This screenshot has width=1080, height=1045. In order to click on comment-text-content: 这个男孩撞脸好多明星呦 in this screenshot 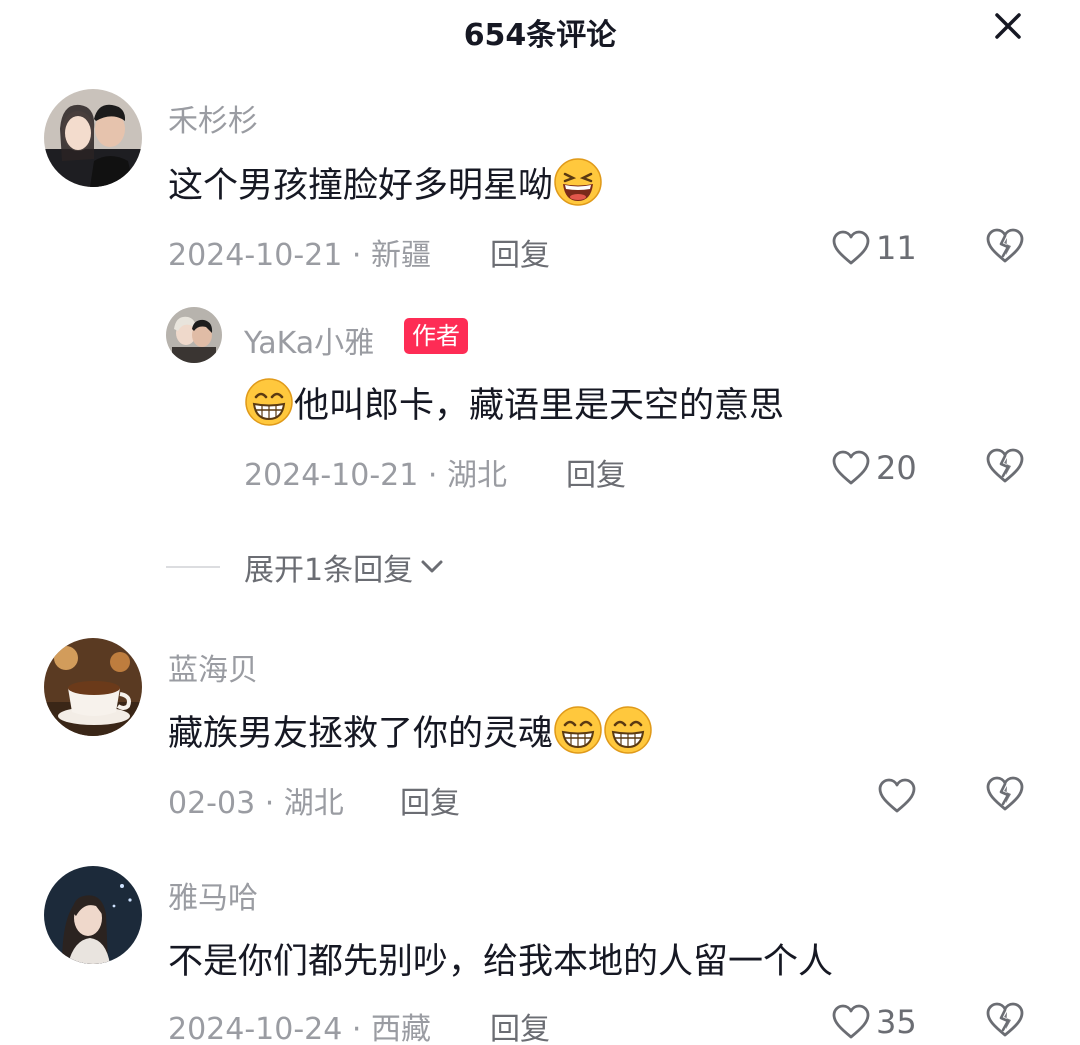, I will do `click(361, 185)`.